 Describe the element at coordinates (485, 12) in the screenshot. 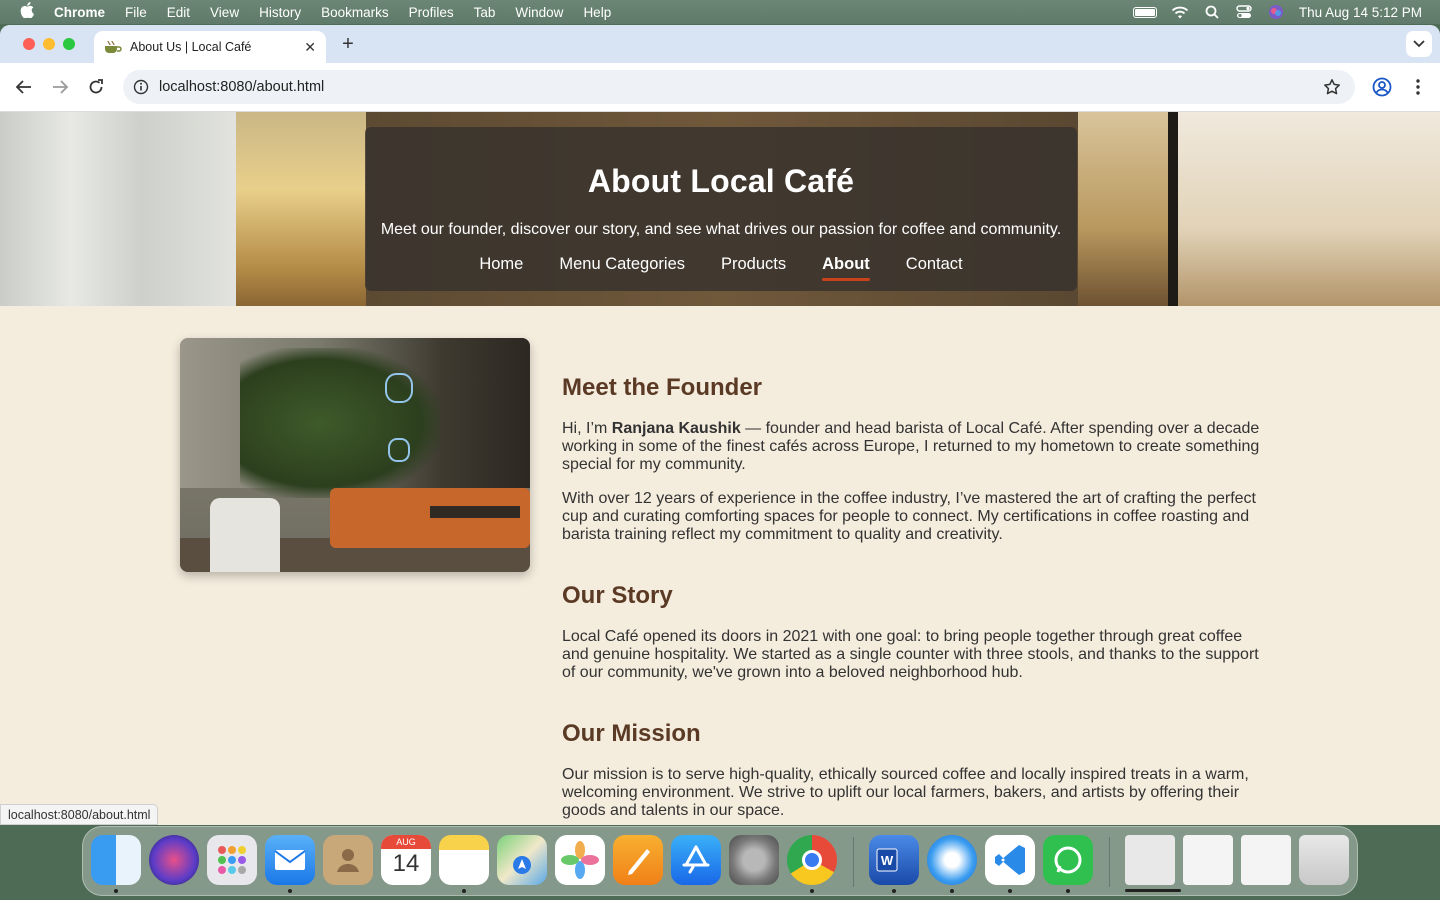

I see `menu-tab: Tab` at that location.